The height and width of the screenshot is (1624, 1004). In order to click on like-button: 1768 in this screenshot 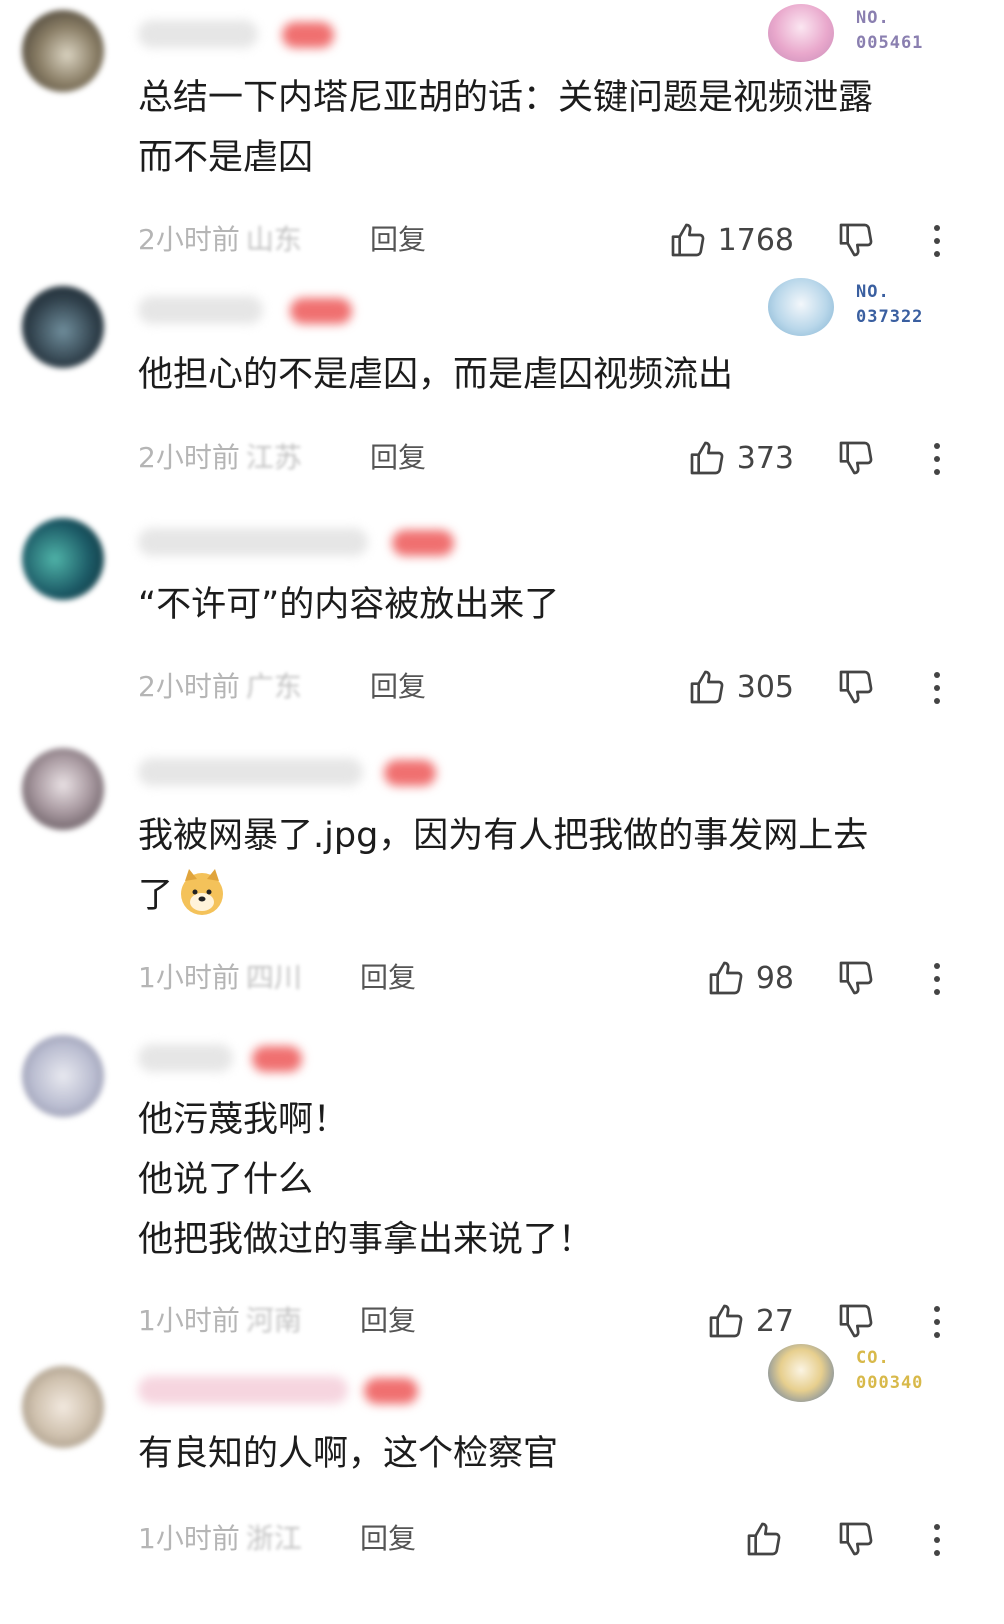, I will do `click(731, 240)`.